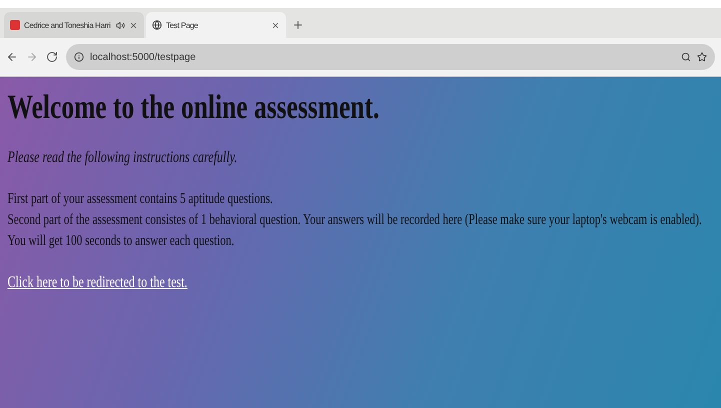 The height and width of the screenshot is (408, 721). What do you see at coordinates (702, 57) in the screenshot?
I see `star-icon` at bounding box center [702, 57].